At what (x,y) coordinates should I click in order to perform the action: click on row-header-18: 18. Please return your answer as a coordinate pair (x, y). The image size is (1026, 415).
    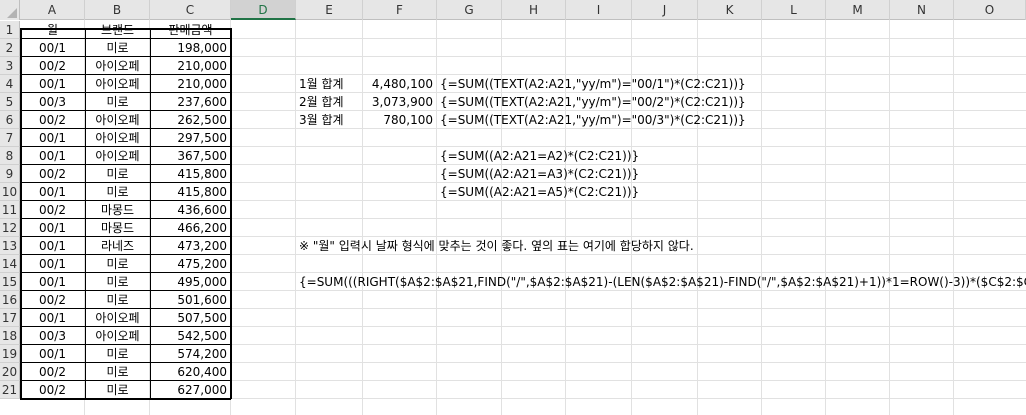
    Looking at the image, I should click on (10, 336).